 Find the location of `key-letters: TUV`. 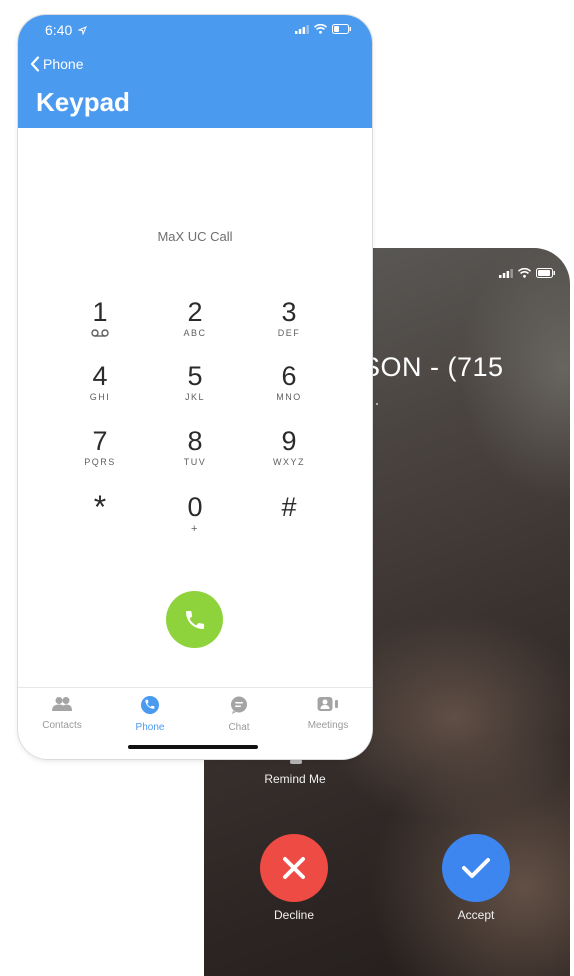

key-letters: TUV is located at coordinates (195, 462).